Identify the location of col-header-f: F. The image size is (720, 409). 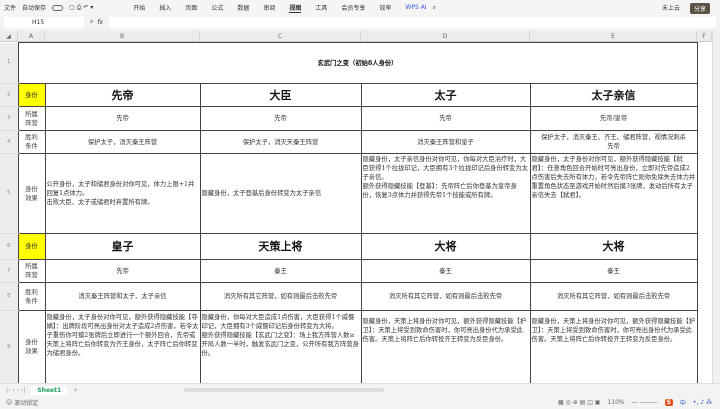
(704, 36).